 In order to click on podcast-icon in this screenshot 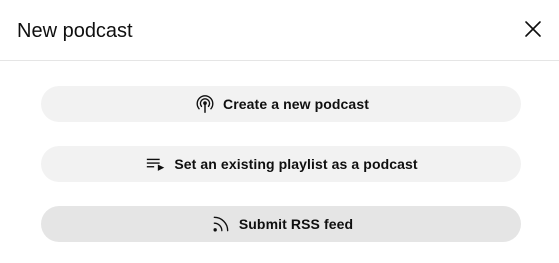, I will do `click(205, 104)`.